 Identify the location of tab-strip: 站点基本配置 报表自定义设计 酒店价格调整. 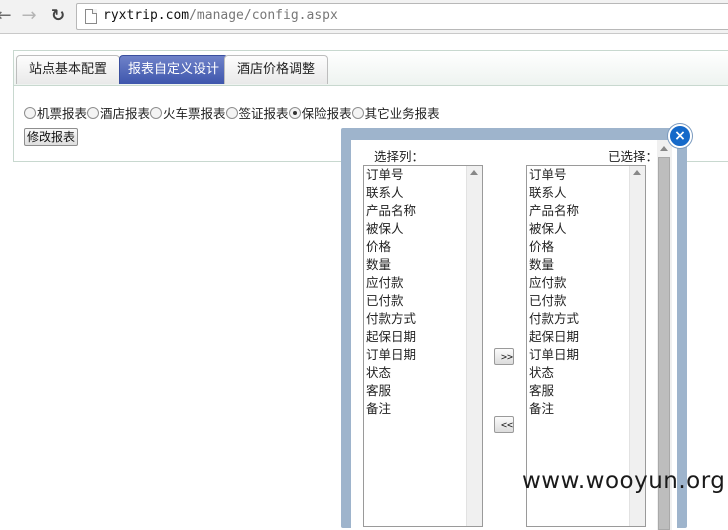
(371, 68).